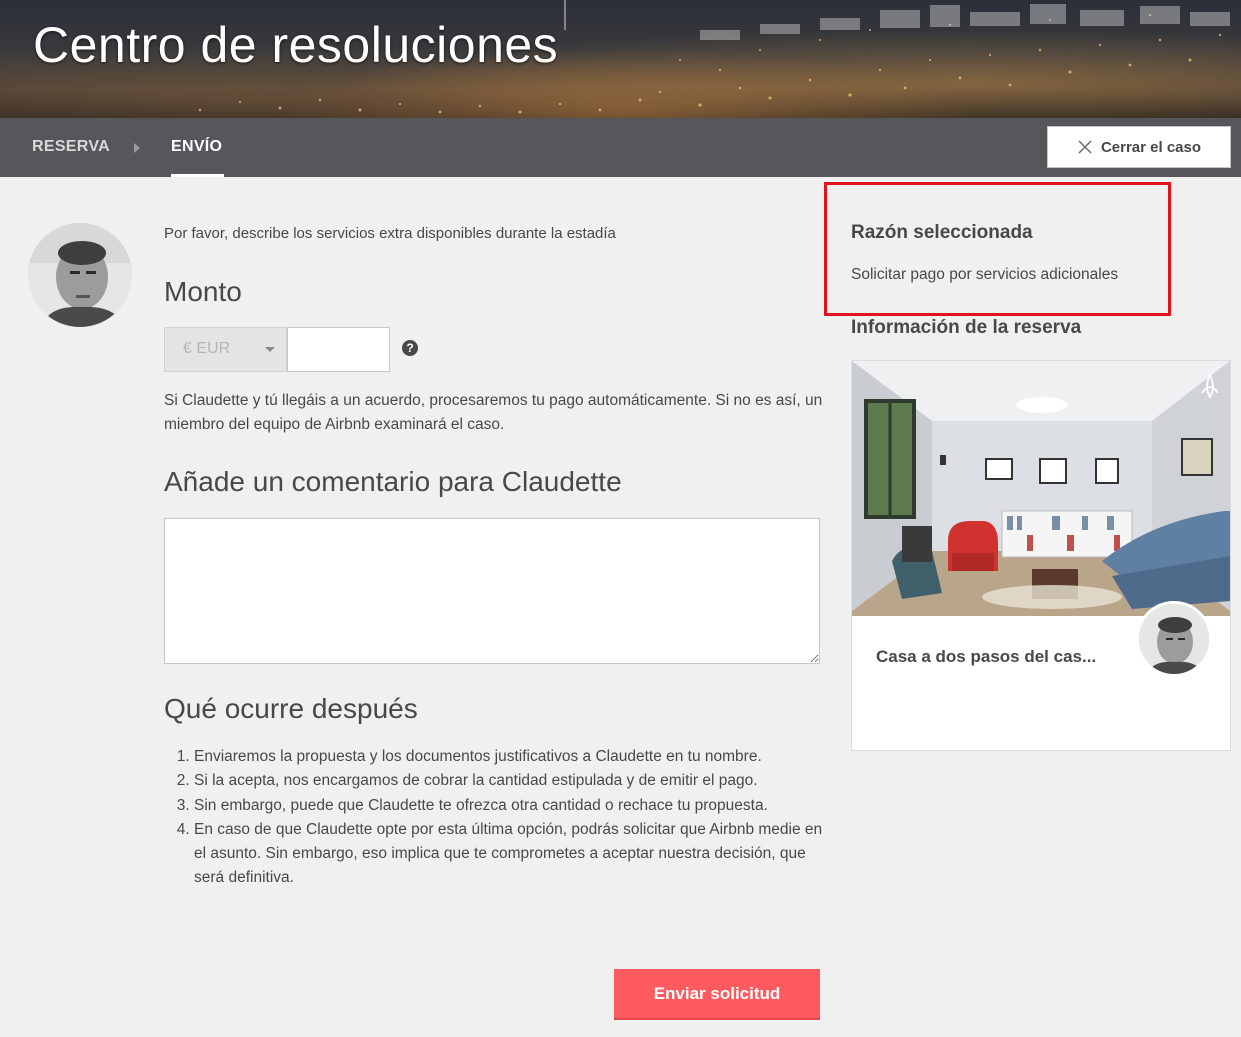 The width and height of the screenshot is (1241, 1037). Describe the element at coordinates (966, 327) in the screenshot. I see `booking-info-title: Información de la reserva` at that location.